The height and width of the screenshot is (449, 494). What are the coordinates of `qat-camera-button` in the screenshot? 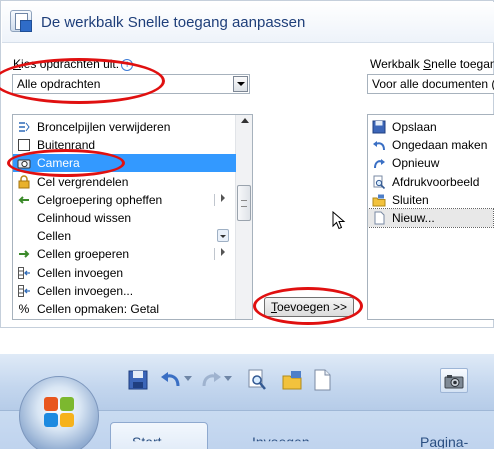 It's located at (454, 380).